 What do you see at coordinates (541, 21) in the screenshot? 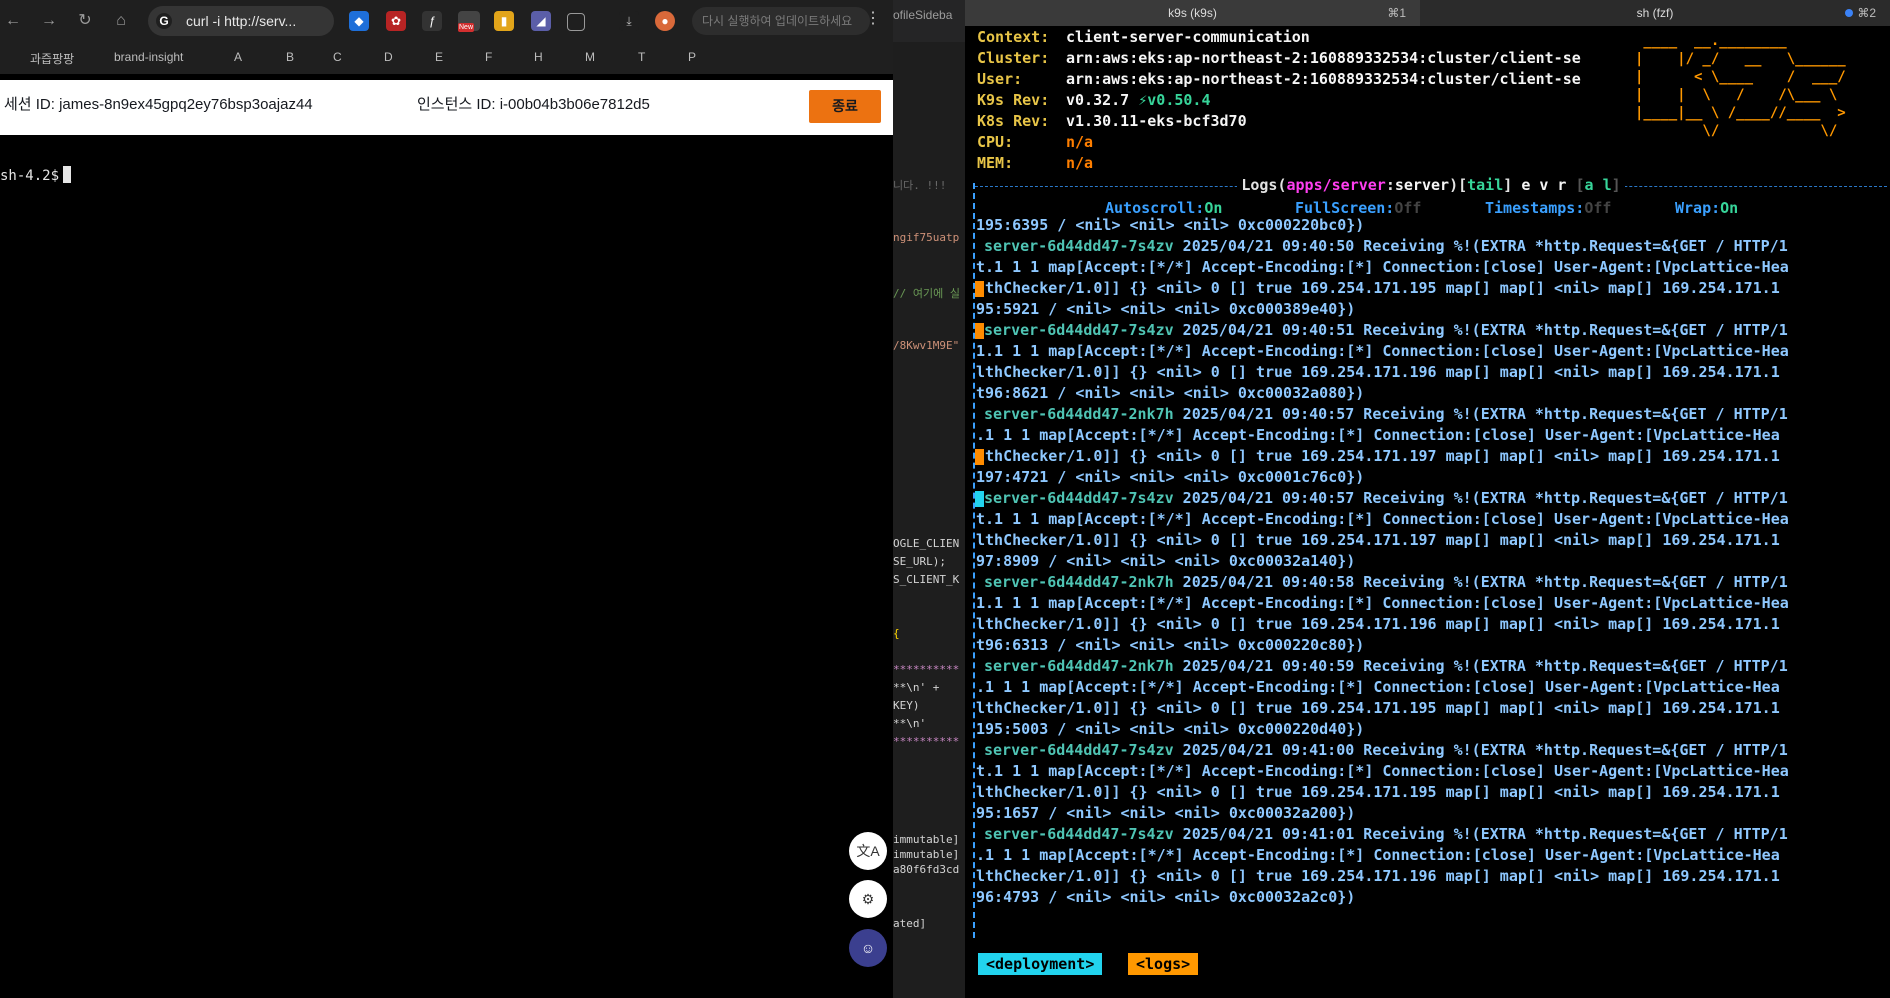
I see `extension-icon-5: ◢` at bounding box center [541, 21].